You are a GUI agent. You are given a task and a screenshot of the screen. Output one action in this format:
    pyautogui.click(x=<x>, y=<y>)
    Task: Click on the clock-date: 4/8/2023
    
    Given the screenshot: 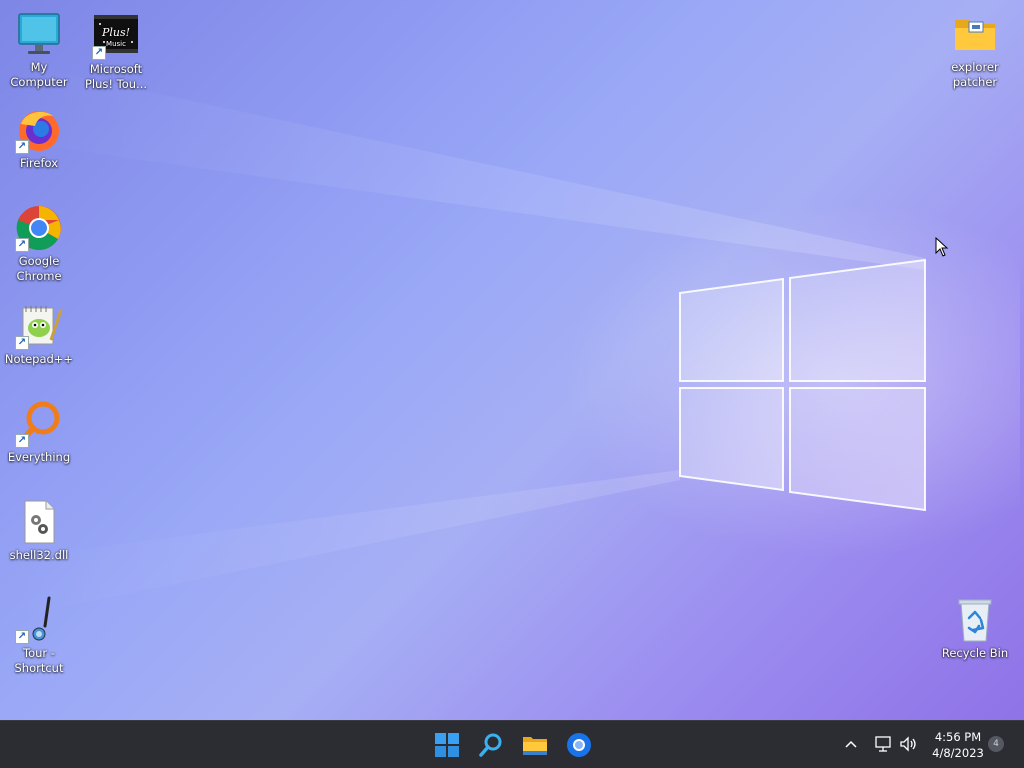 What is the action you would take?
    pyautogui.click(x=958, y=753)
    